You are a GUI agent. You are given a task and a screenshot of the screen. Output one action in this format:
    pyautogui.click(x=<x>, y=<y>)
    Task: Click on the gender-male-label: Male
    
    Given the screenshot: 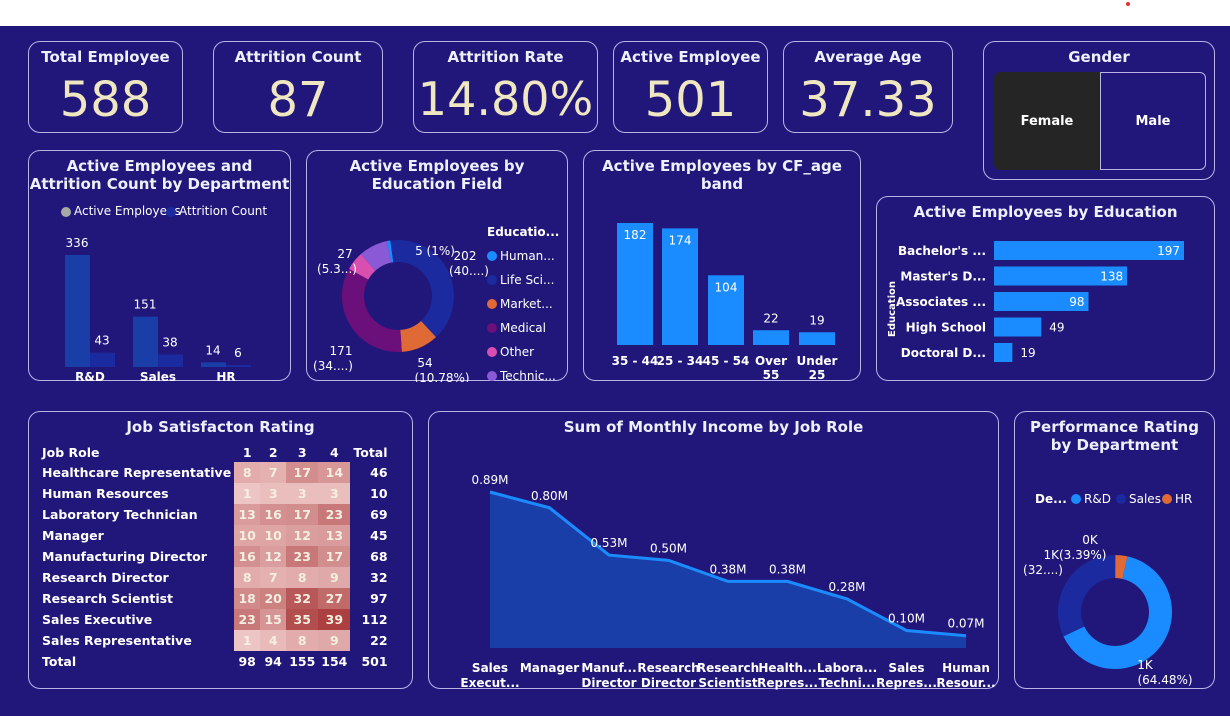 What is the action you would take?
    pyautogui.click(x=1153, y=121)
    